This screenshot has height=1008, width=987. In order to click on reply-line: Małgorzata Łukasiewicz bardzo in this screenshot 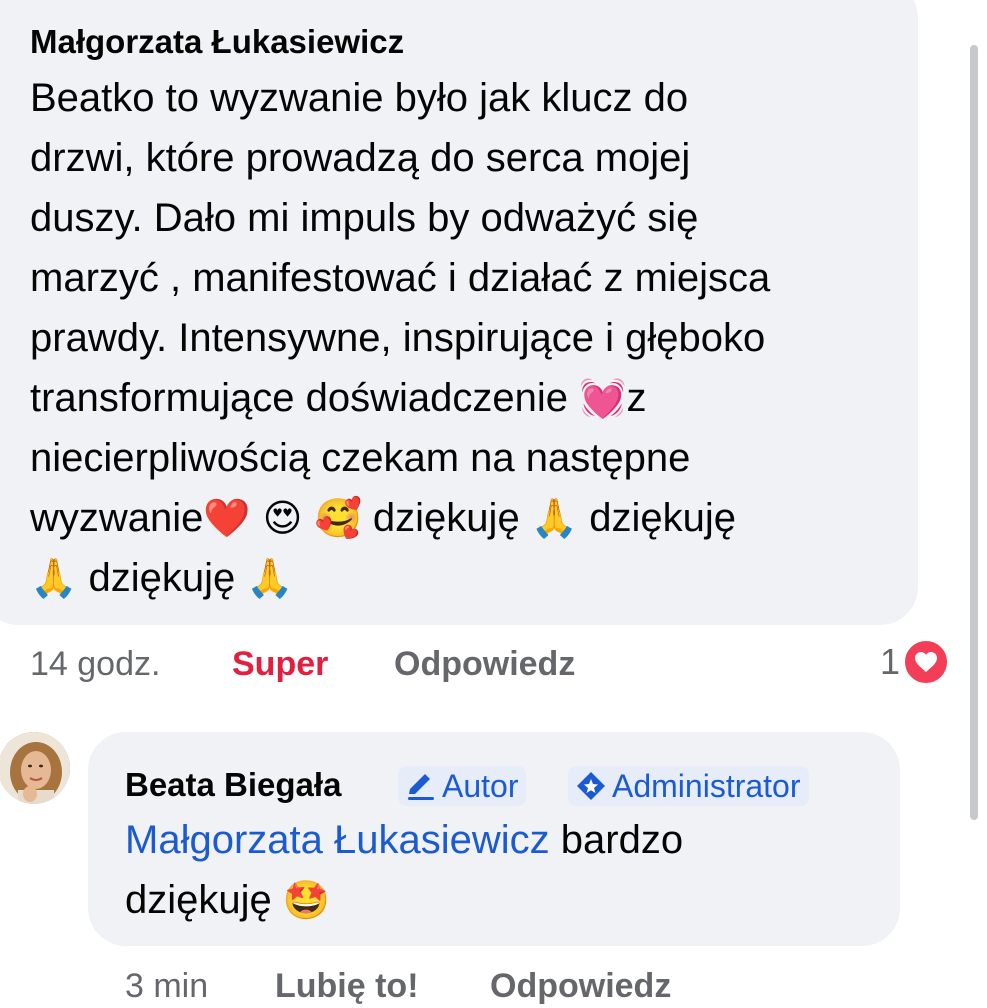, I will do `click(404, 840)`.